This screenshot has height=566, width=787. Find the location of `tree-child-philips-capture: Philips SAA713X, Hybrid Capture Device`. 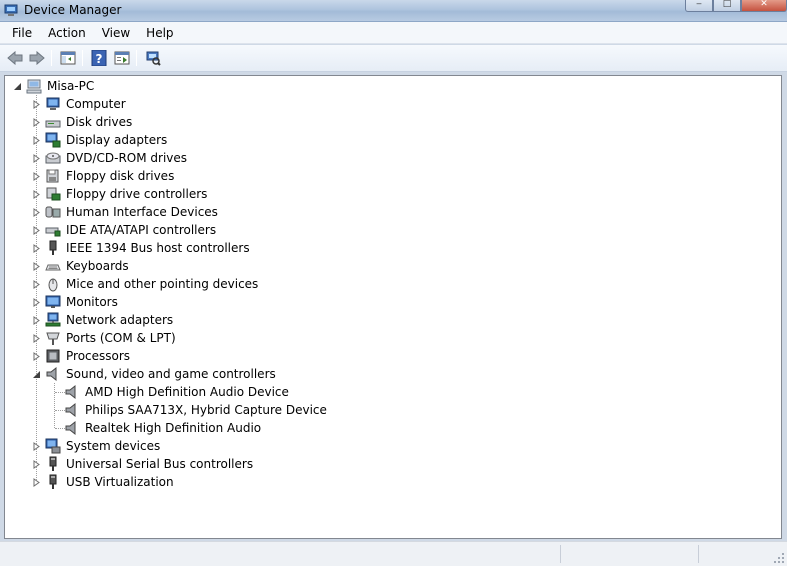

tree-child-philips-capture: Philips SAA713X, Hybrid Capture Device is located at coordinates (205, 410).